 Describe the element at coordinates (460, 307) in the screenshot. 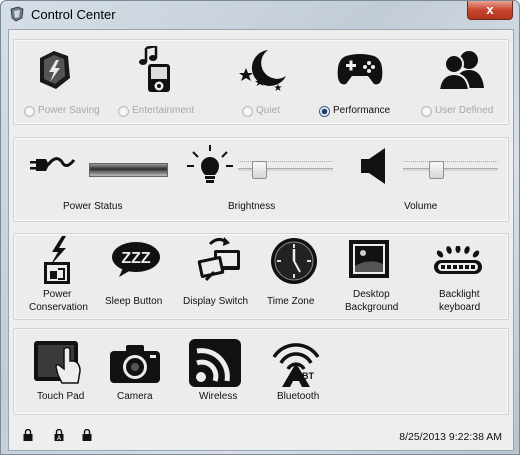

I see `label-backlight-keyboard-2: keyboard` at that location.